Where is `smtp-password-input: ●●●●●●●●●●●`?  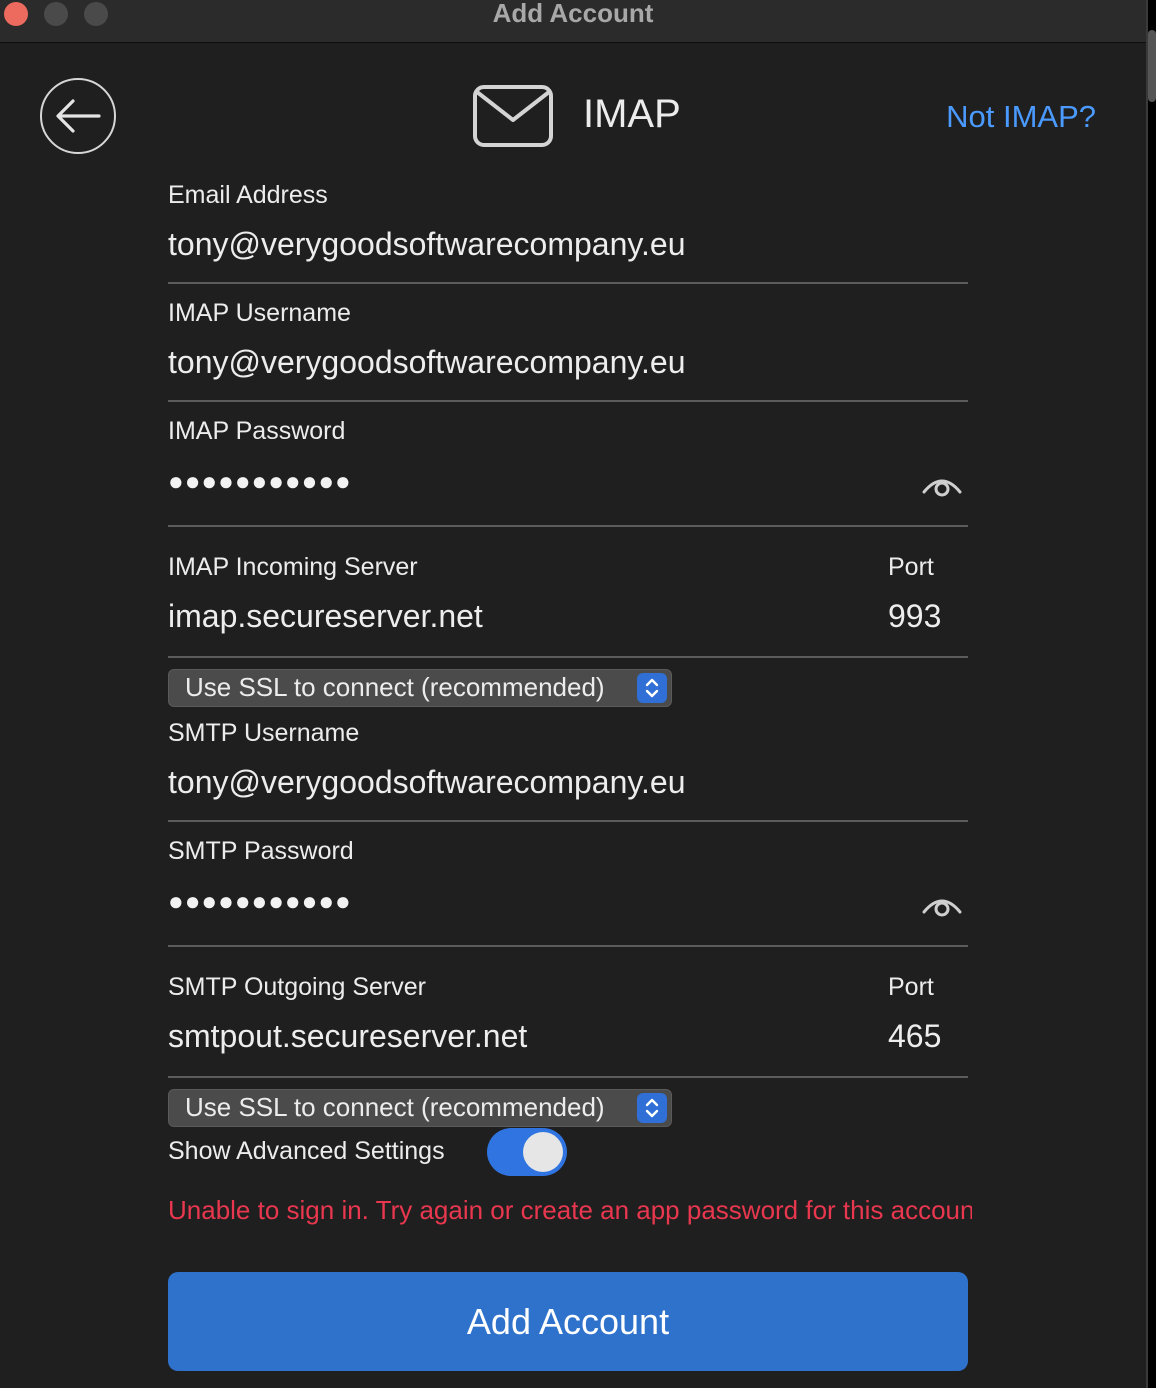
smtp-password-input: ●●●●●●●●●●● is located at coordinates (260, 901).